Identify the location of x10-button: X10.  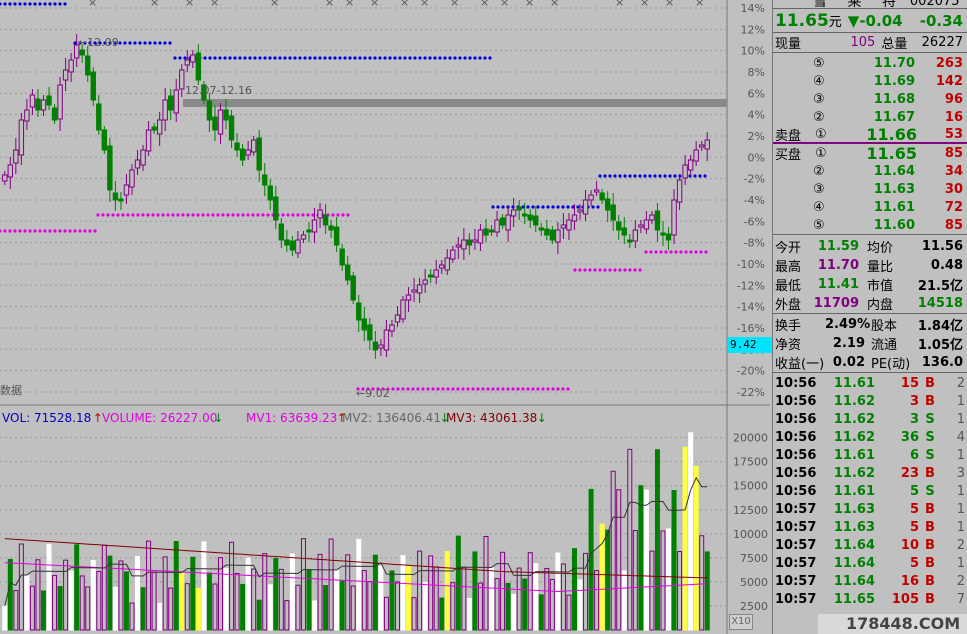
(741, 622).